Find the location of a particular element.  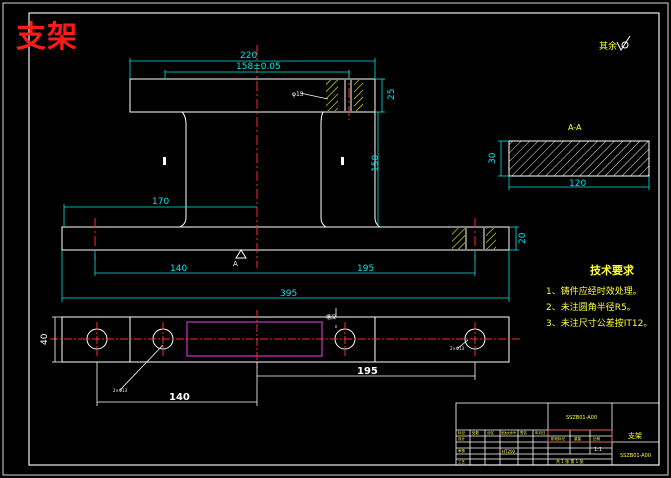

datum-triangle is located at coordinates (241, 254).